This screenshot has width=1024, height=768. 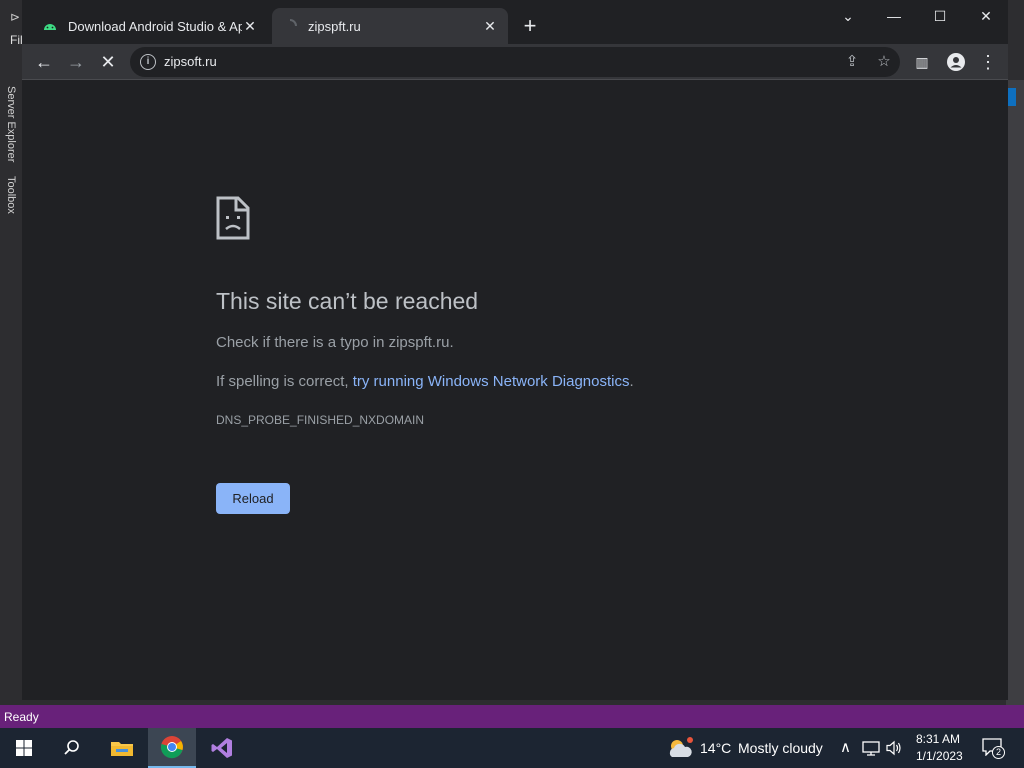 I want to click on visual-studio-taskbar-icon, so click(x=222, y=748).